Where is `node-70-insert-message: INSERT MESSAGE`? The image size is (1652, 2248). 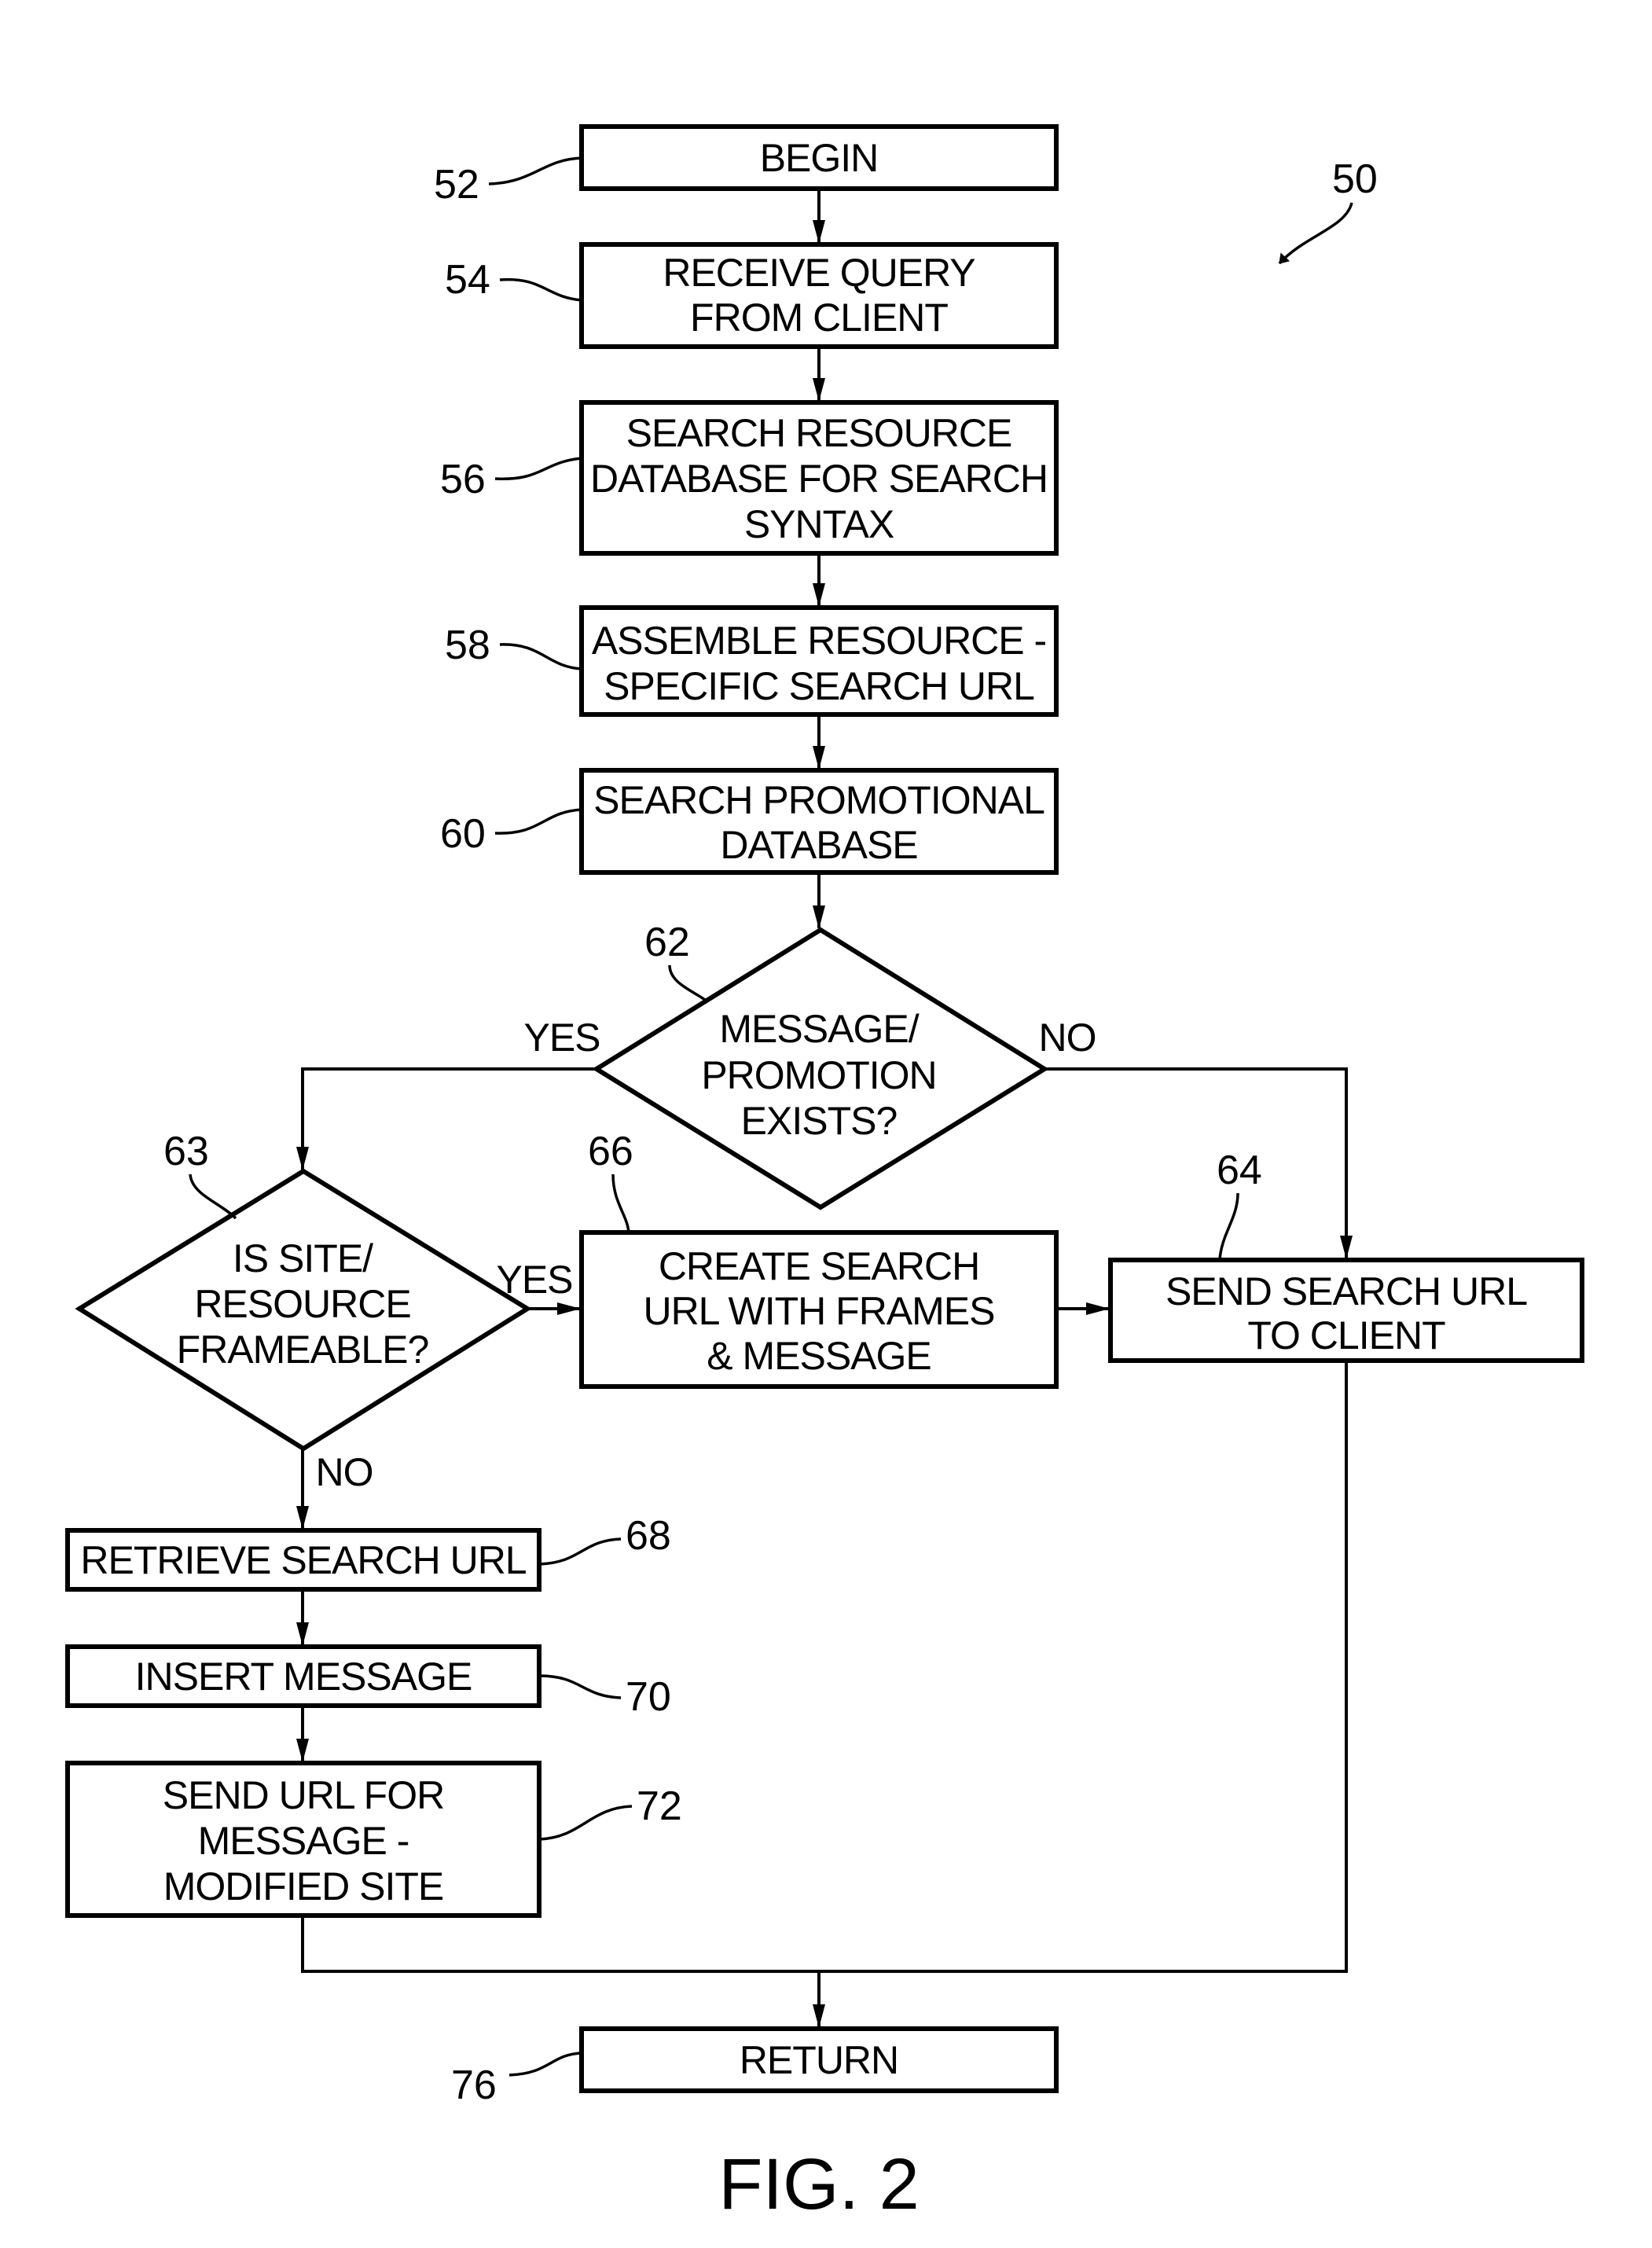 node-70-insert-message: INSERT MESSAGE is located at coordinates (303, 1676).